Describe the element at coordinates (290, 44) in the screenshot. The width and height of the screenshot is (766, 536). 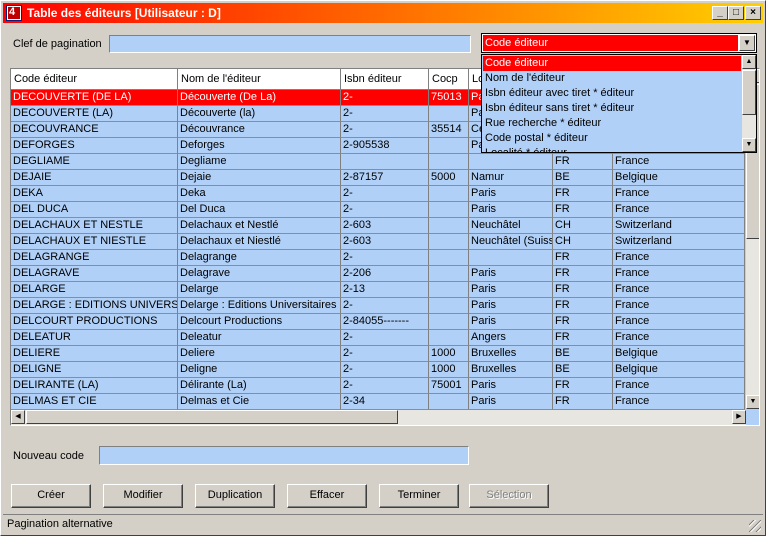
I see `pagination-key-input` at that location.